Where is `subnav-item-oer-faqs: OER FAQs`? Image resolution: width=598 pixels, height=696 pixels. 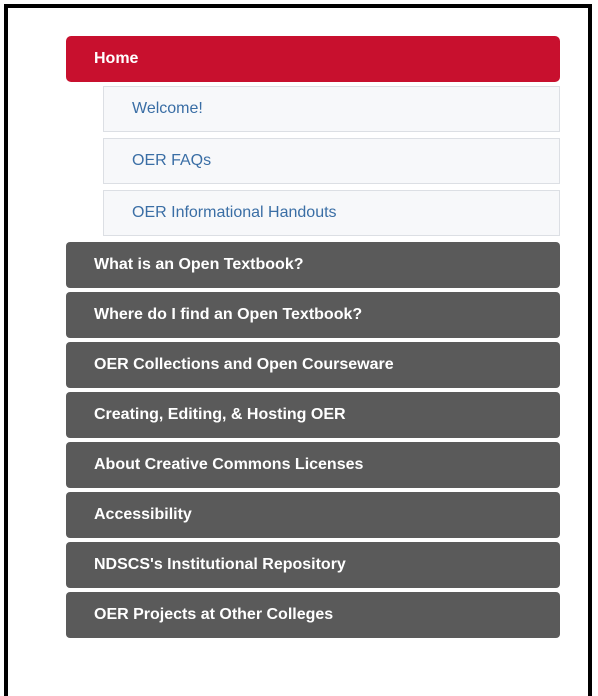
subnav-item-oer-faqs: OER FAQs is located at coordinates (331, 161).